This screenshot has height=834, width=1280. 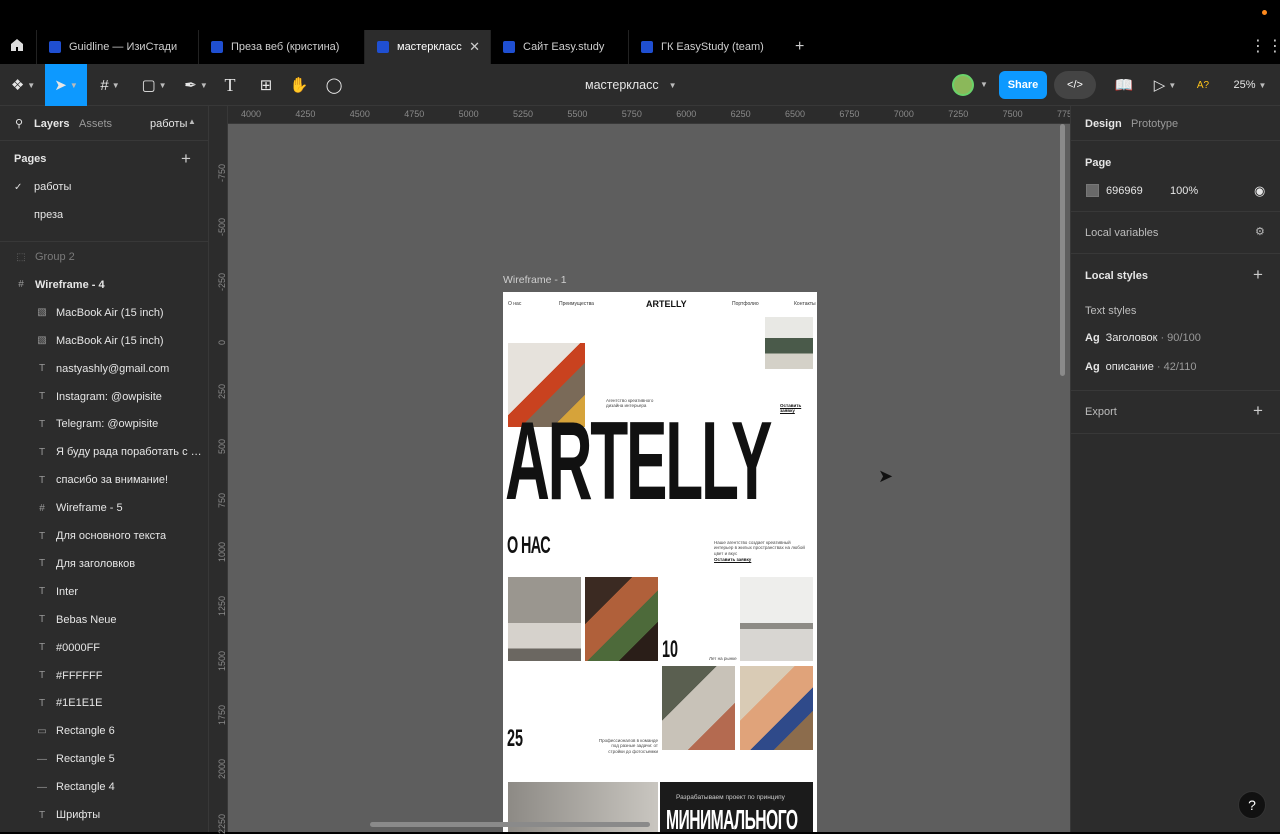 What do you see at coordinates (154, 85) in the screenshot?
I see `shape-tool-button: ▢ ▼` at bounding box center [154, 85].